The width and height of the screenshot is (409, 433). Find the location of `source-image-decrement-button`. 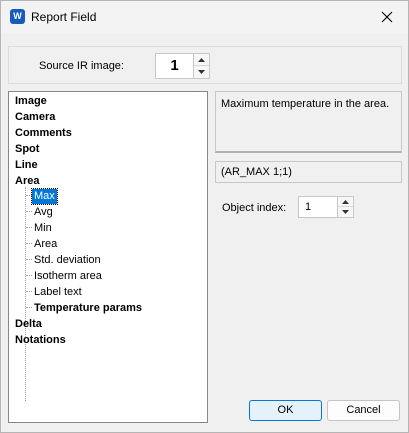

source-image-decrement-button is located at coordinates (201, 72).